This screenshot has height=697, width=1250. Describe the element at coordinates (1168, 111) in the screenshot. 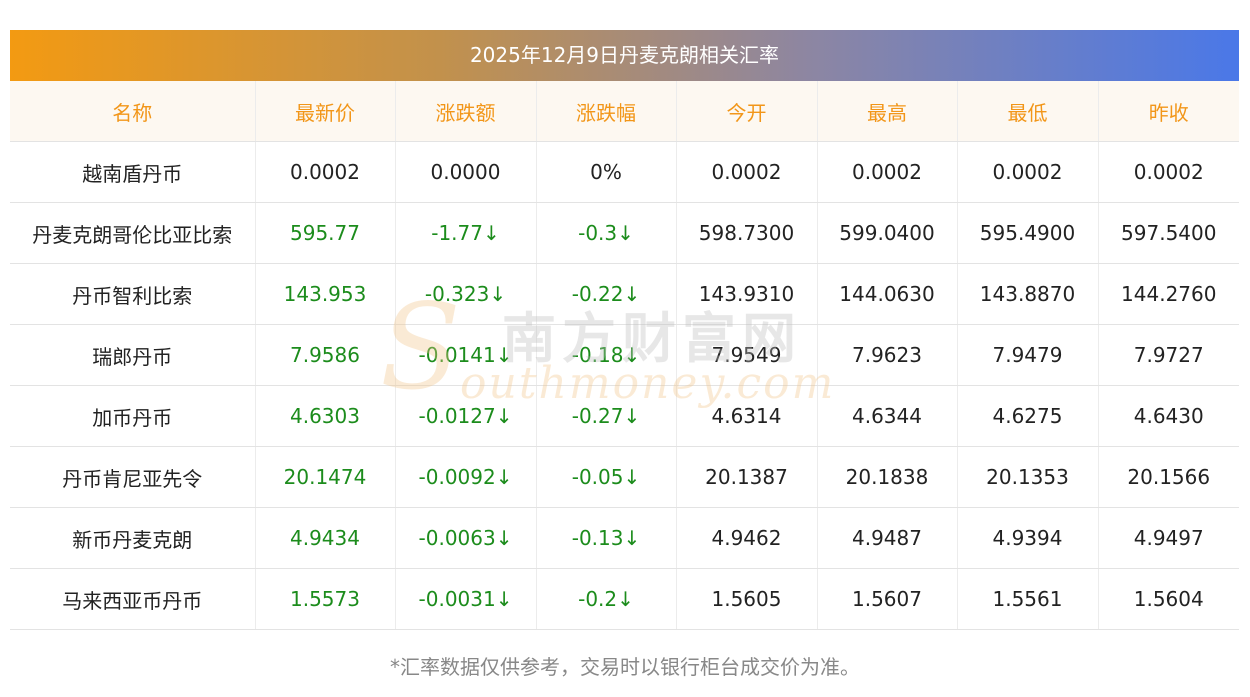

I see `column-header-prev-close: 昨收` at that location.